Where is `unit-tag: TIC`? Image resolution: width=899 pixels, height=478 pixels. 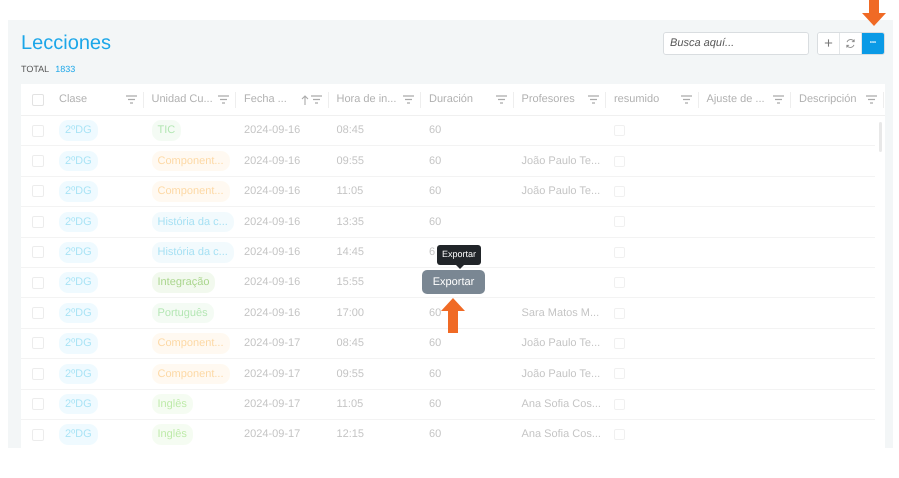
unit-tag: TIC is located at coordinates (167, 130).